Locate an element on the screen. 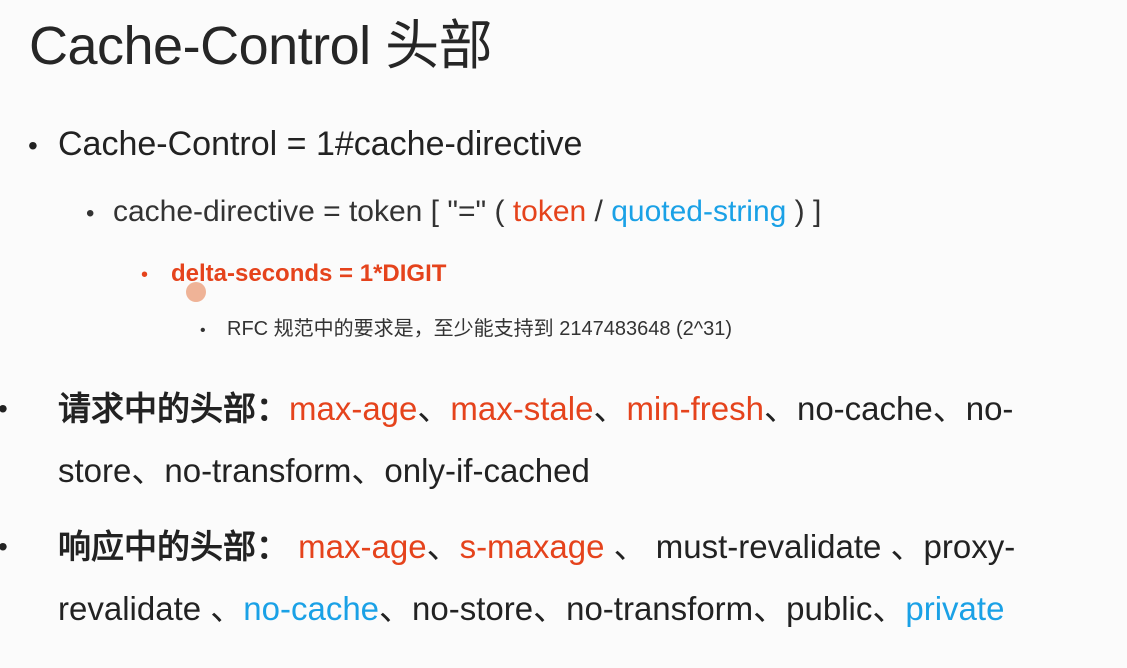  response-headers-label: 响应中的头部： is located at coordinates (173, 546).